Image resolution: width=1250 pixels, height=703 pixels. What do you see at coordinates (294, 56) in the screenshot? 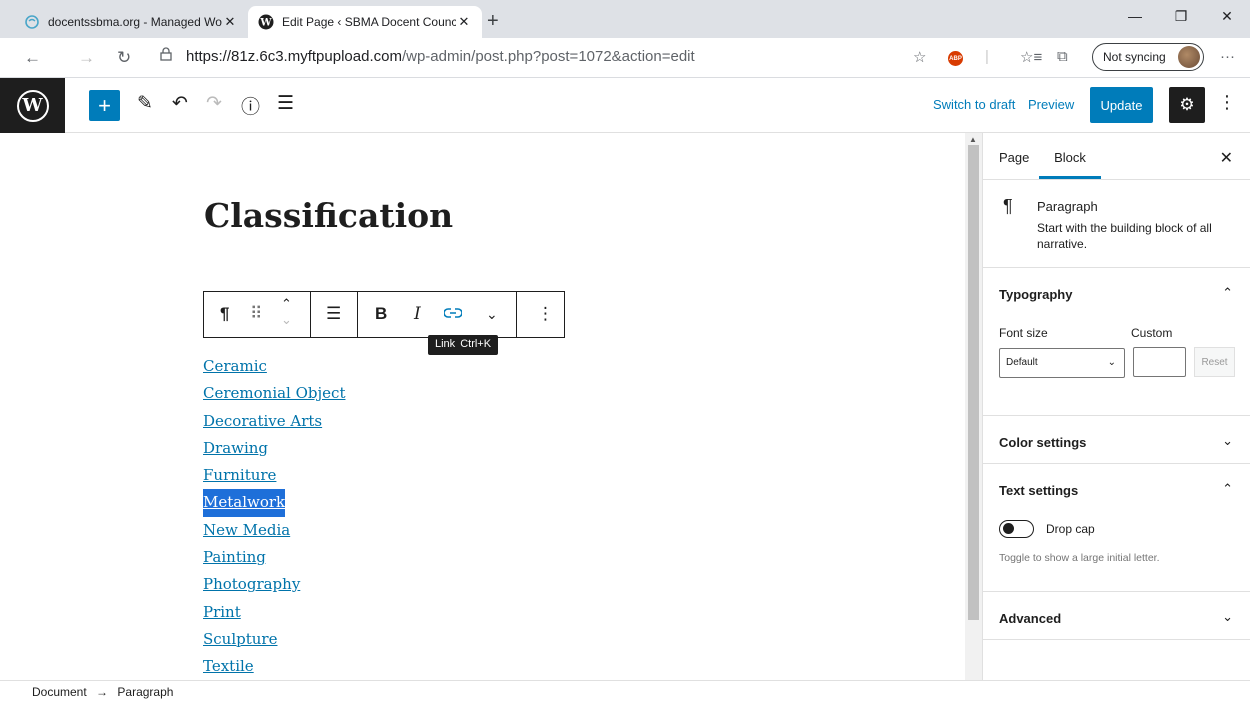
I see `url-host: https://81z.6c3.myftpupload.com` at bounding box center [294, 56].